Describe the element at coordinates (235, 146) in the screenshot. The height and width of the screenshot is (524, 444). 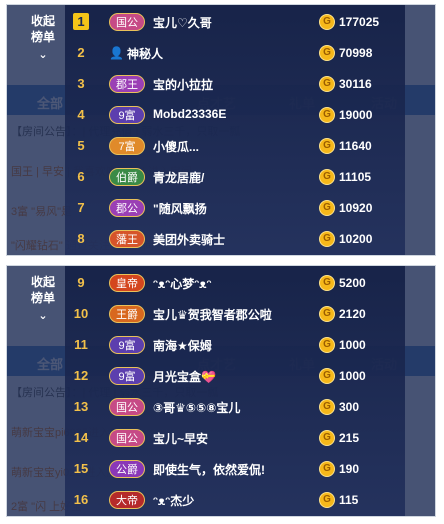
I see `ranking-row: 5 7富 小傻瓜... G 11640` at that location.